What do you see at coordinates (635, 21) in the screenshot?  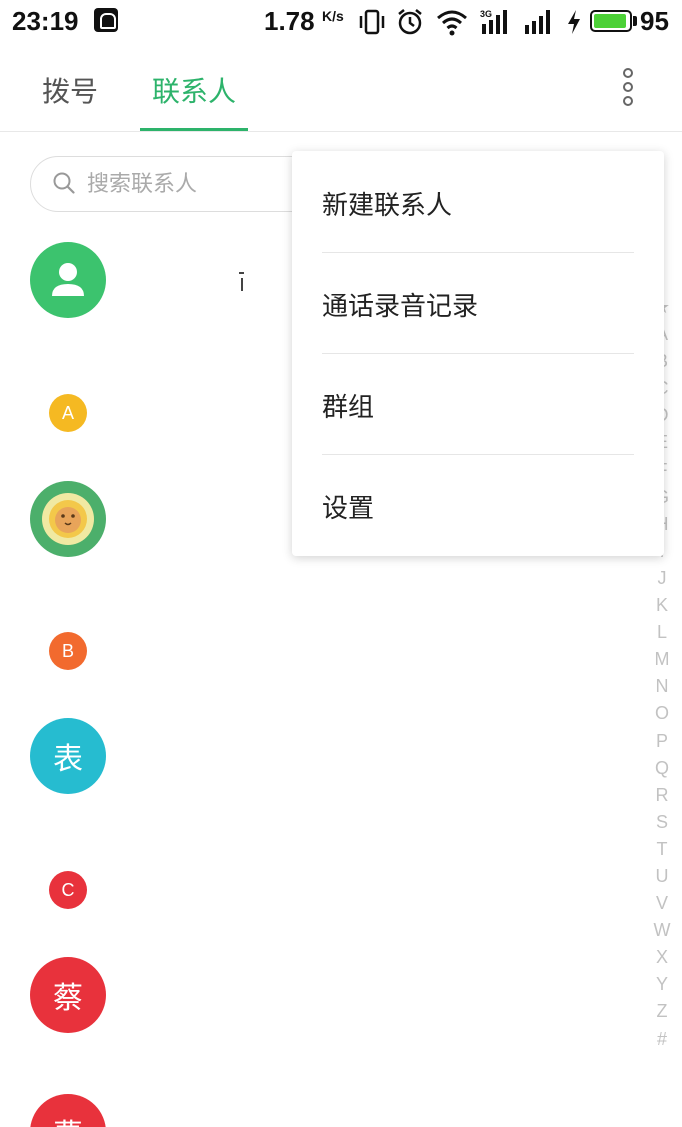 I see `battery-tip` at bounding box center [635, 21].